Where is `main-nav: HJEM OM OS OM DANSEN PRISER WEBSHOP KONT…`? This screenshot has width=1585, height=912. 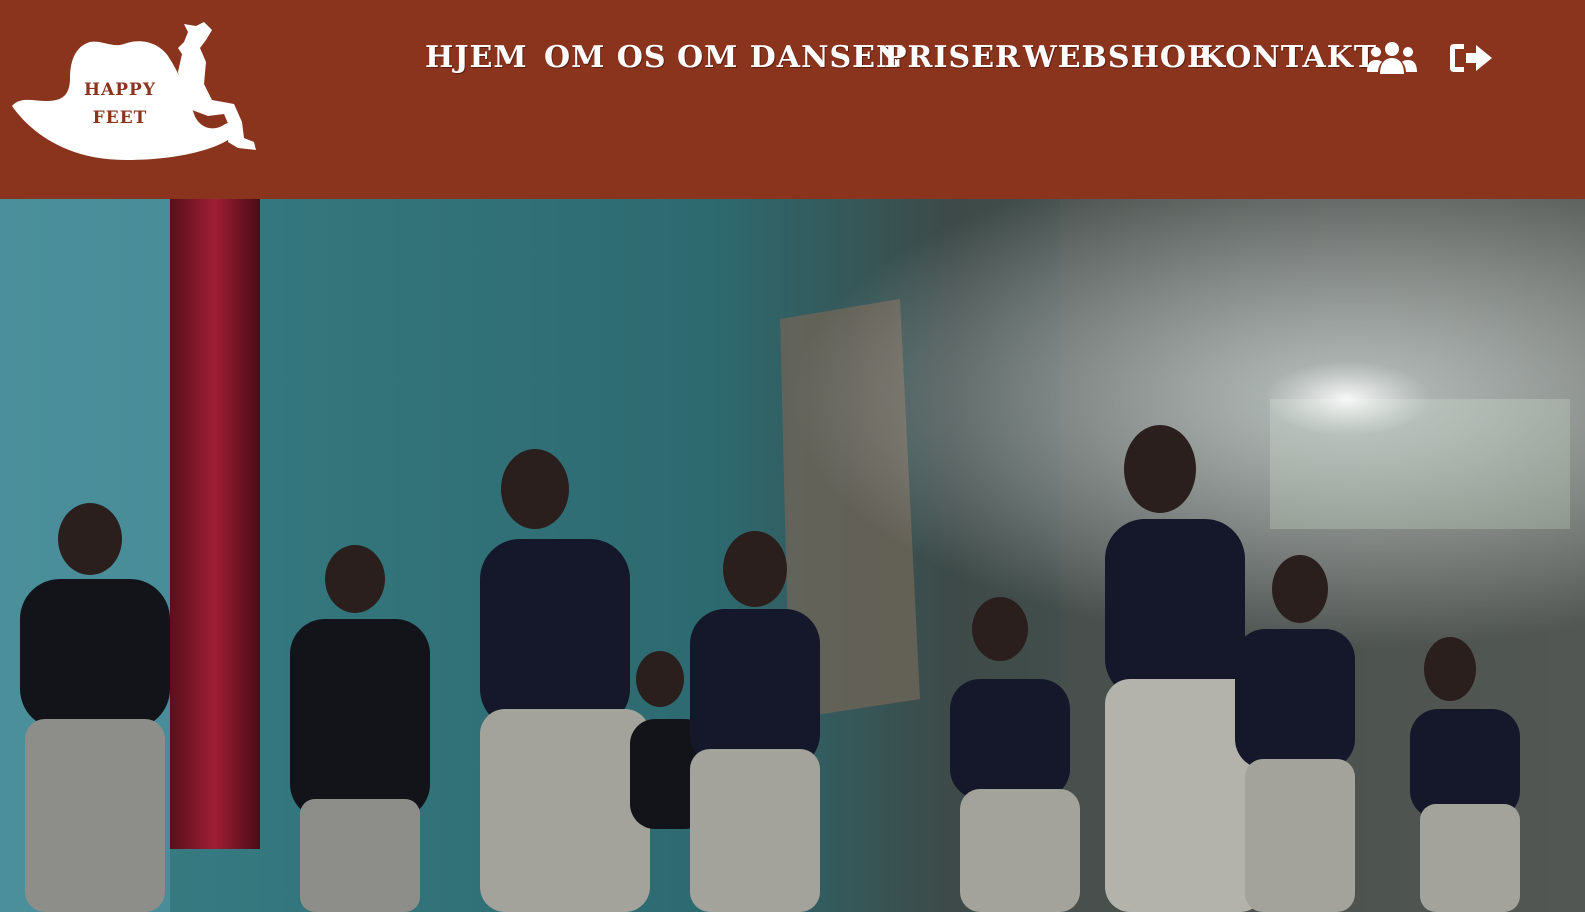 main-nav: HJEM OM OS OM DANSEN PRISER WEBSHOP KONT… is located at coordinates (792, 58).